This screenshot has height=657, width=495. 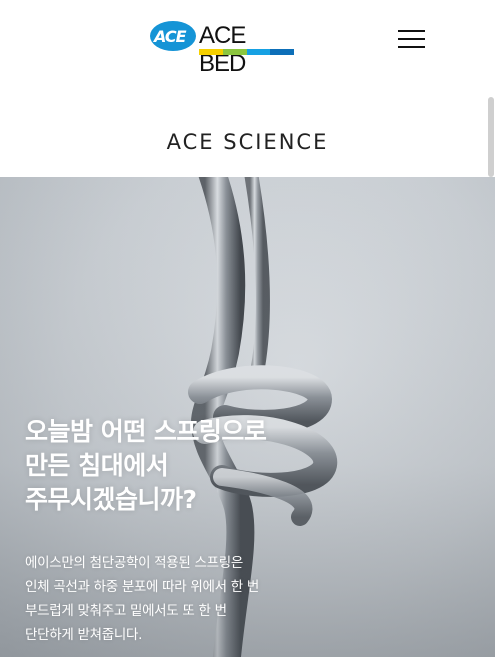 I want to click on hero-headline-line: 오늘밤 어떤 스프링으로, so click(x=146, y=431).